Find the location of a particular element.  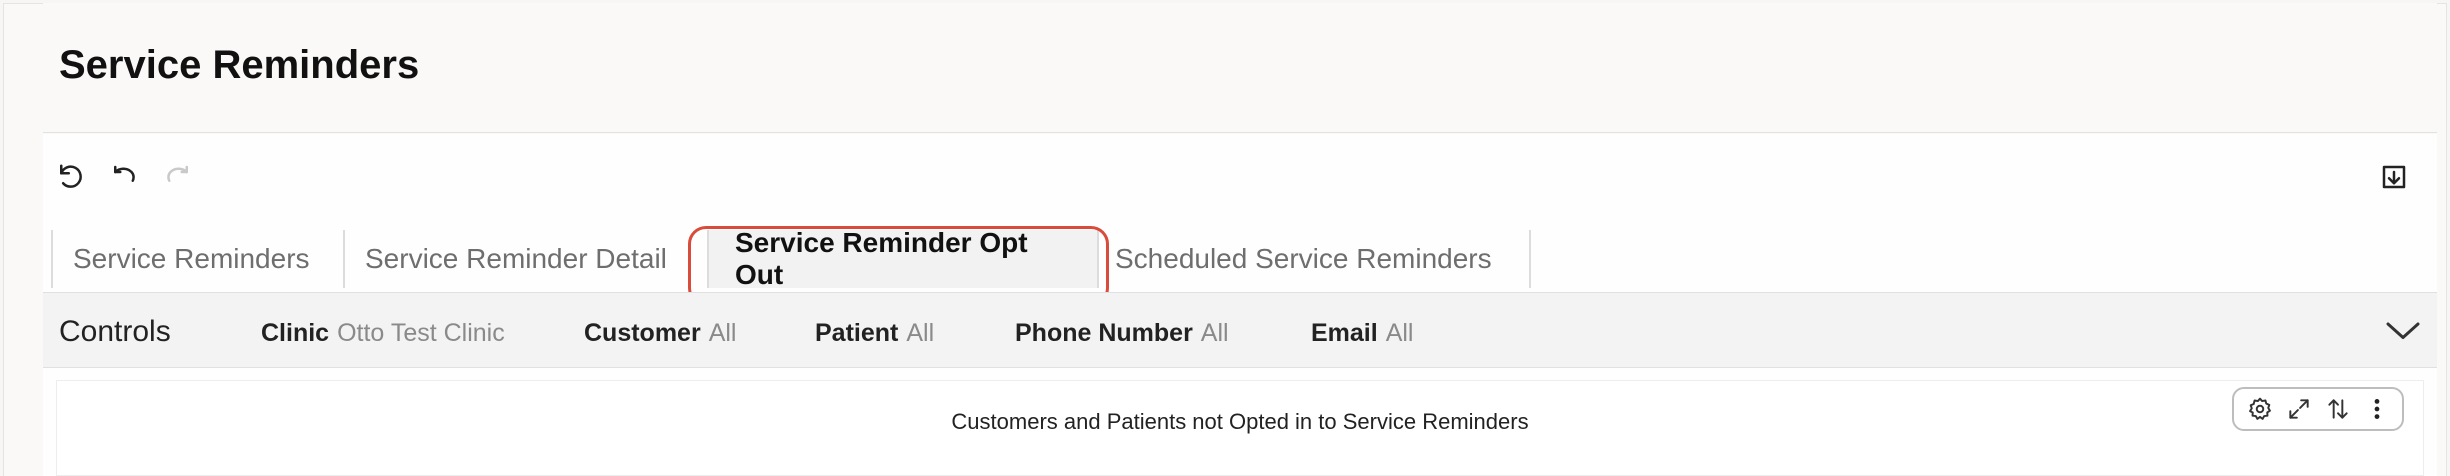

filter-phone-number: Phone Number All is located at coordinates (1122, 333).